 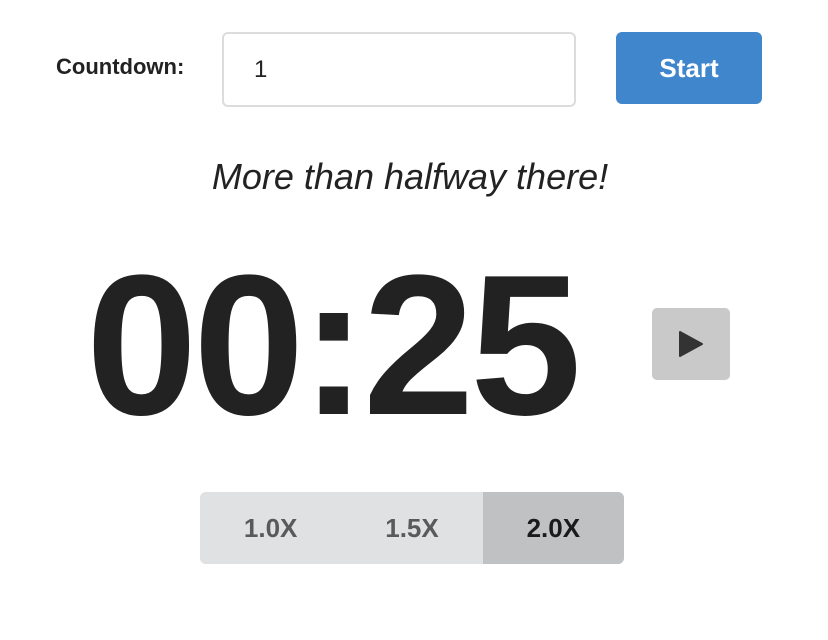 What do you see at coordinates (553, 528) in the screenshot?
I see `speed-2x-button: 2.0X` at bounding box center [553, 528].